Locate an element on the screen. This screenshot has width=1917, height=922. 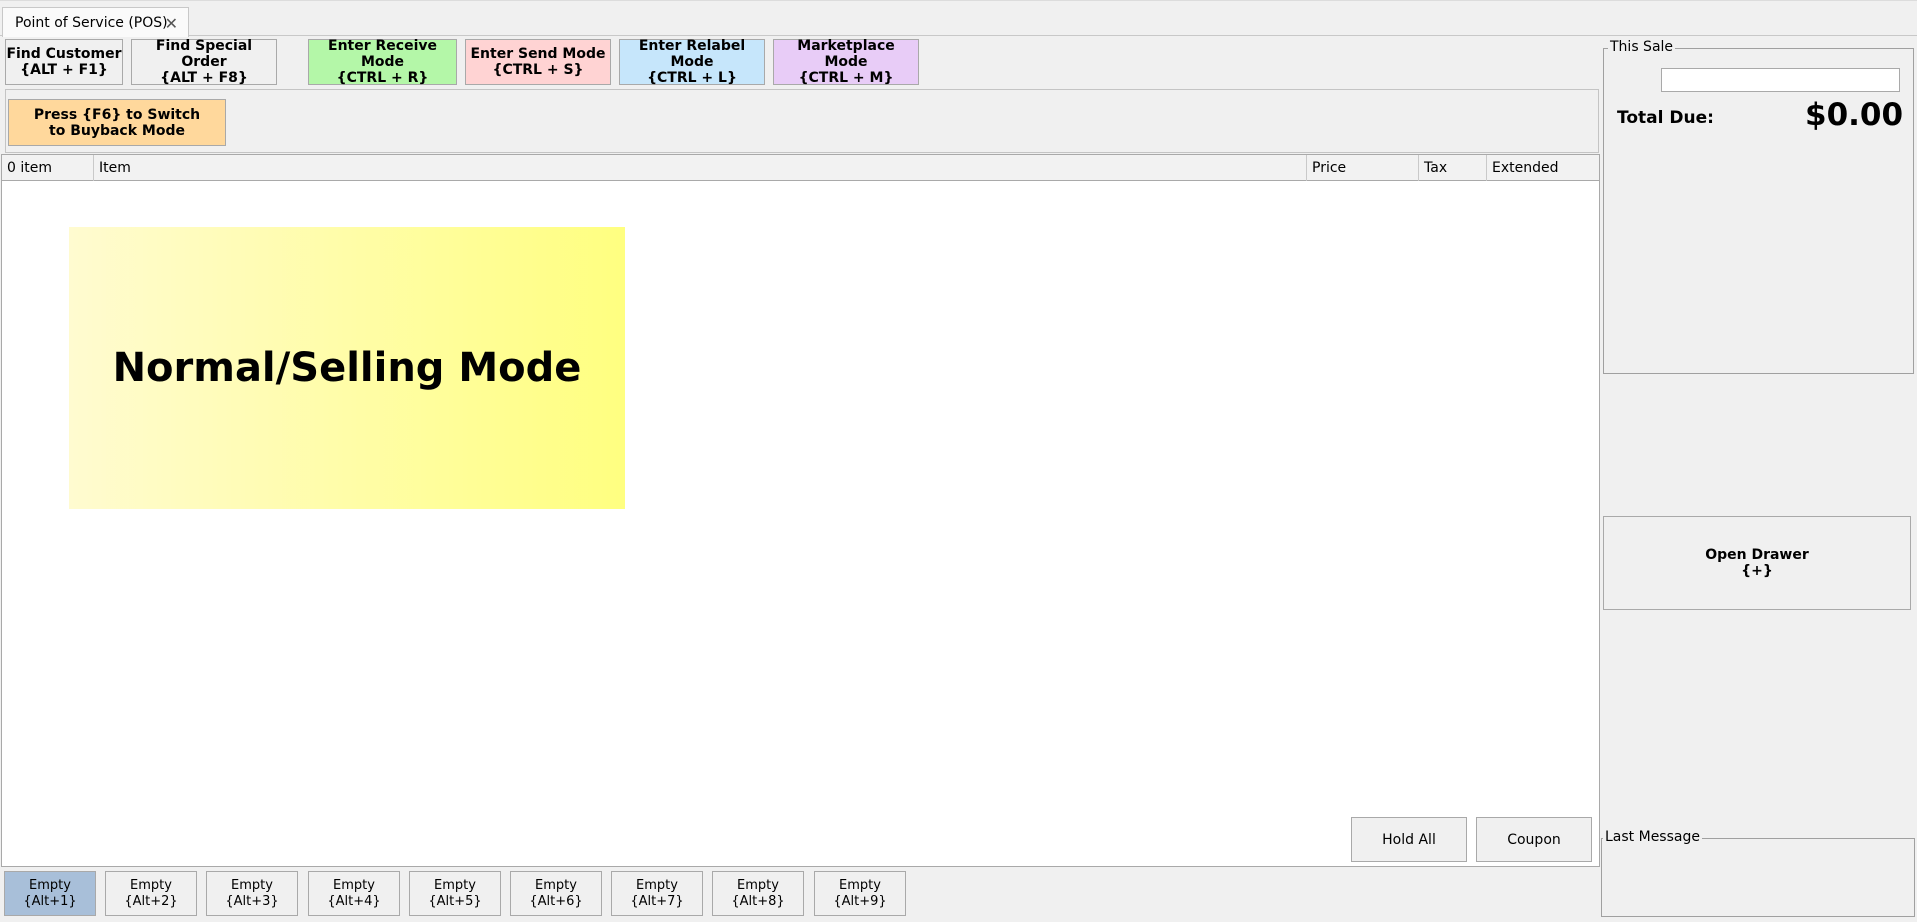
hold-slot-9: Empty {Alt+9} is located at coordinates (860, 893).